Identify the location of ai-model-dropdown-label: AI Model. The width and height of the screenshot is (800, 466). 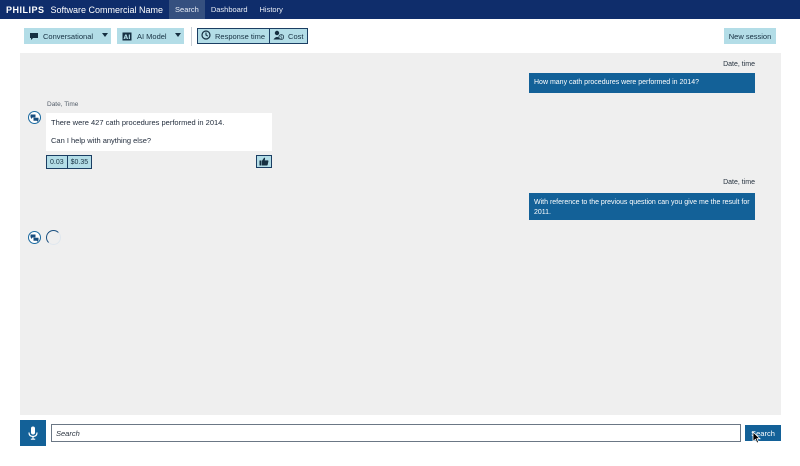
(152, 36).